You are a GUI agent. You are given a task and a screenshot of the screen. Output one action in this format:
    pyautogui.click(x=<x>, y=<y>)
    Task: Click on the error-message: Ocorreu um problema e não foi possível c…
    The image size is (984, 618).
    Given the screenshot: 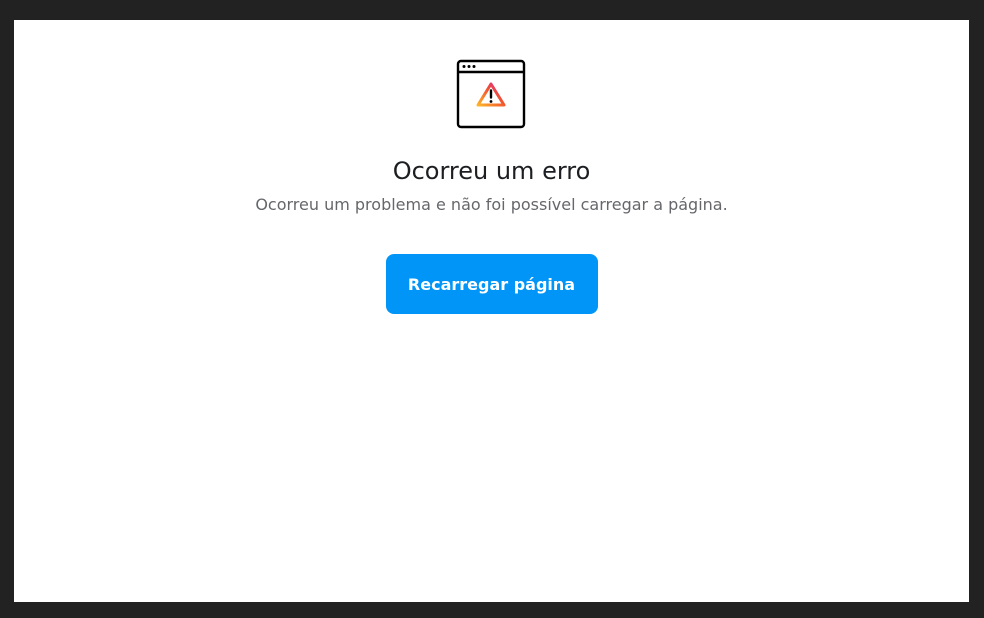 What is the action you would take?
    pyautogui.click(x=491, y=204)
    